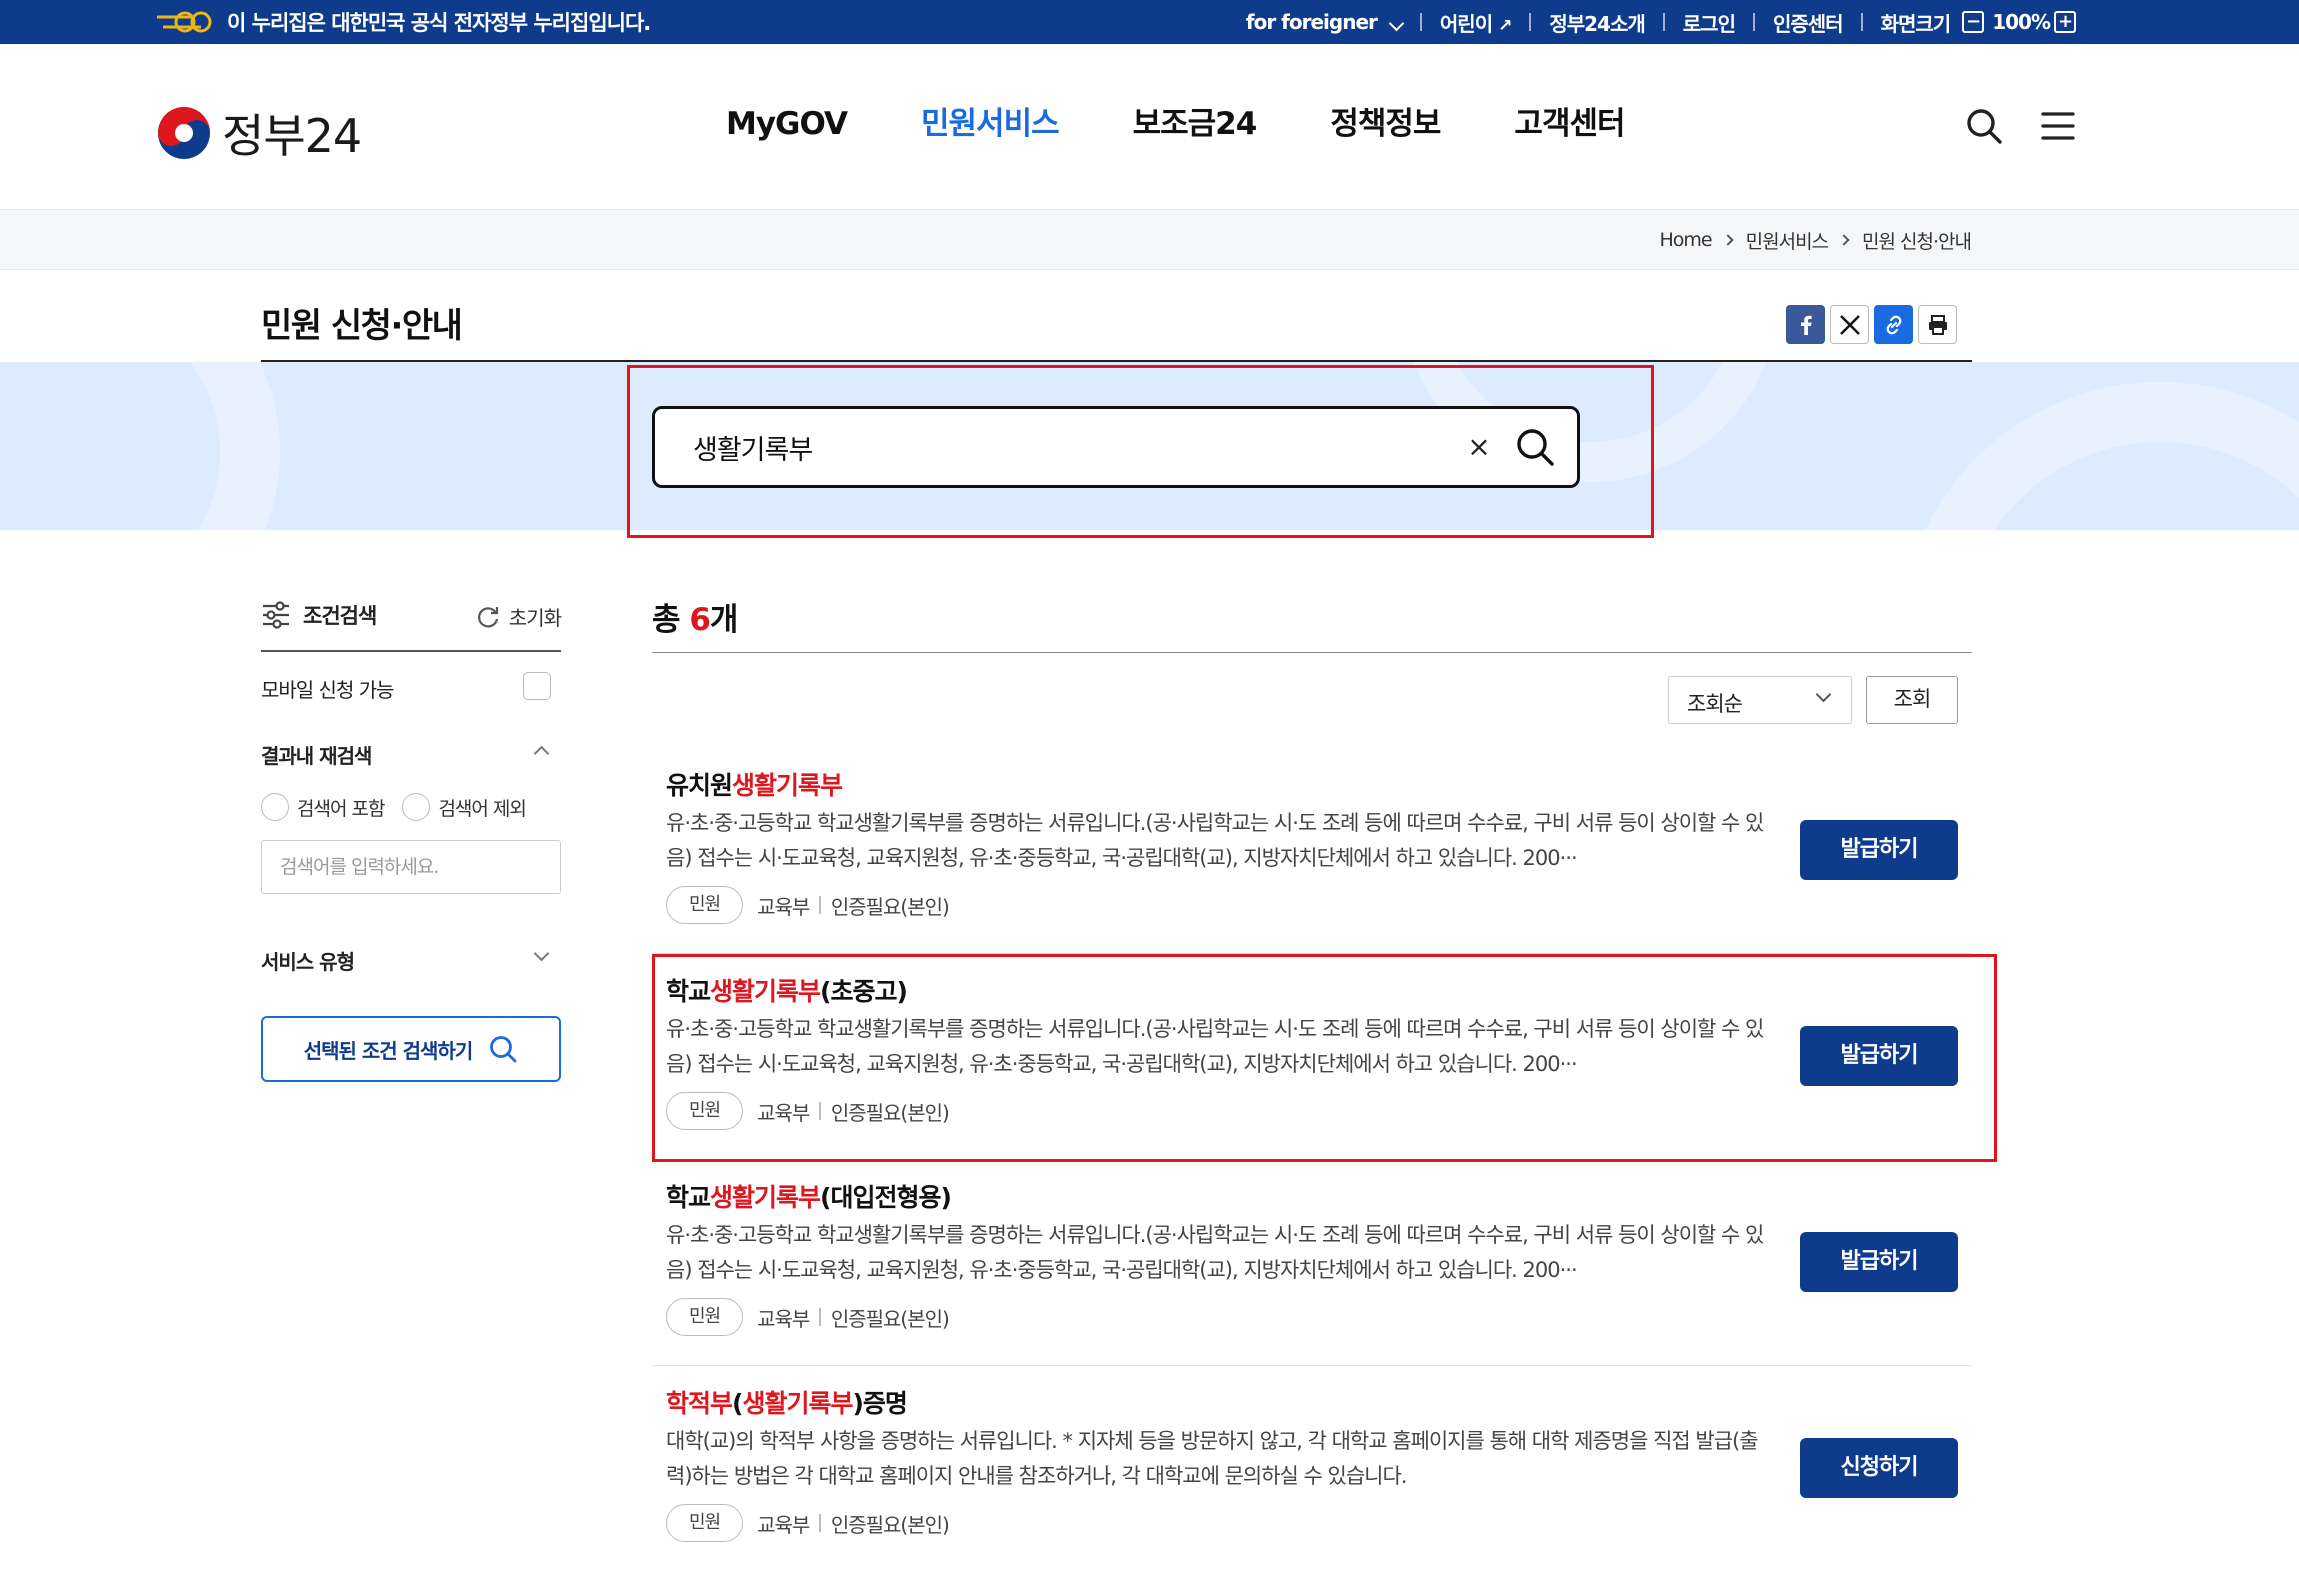 Image resolution: width=2299 pixels, height=1569 pixels. What do you see at coordinates (1479, 447) in the screenshot?
I see `clear-search-icon: ×` at bounding box center [1479, 447].